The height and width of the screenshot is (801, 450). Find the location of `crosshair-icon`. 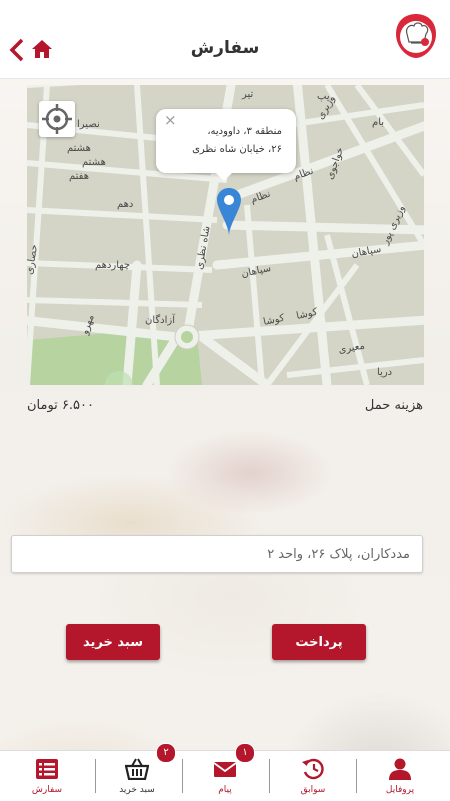

crosshair-icon is located at coordinates (57, 119).